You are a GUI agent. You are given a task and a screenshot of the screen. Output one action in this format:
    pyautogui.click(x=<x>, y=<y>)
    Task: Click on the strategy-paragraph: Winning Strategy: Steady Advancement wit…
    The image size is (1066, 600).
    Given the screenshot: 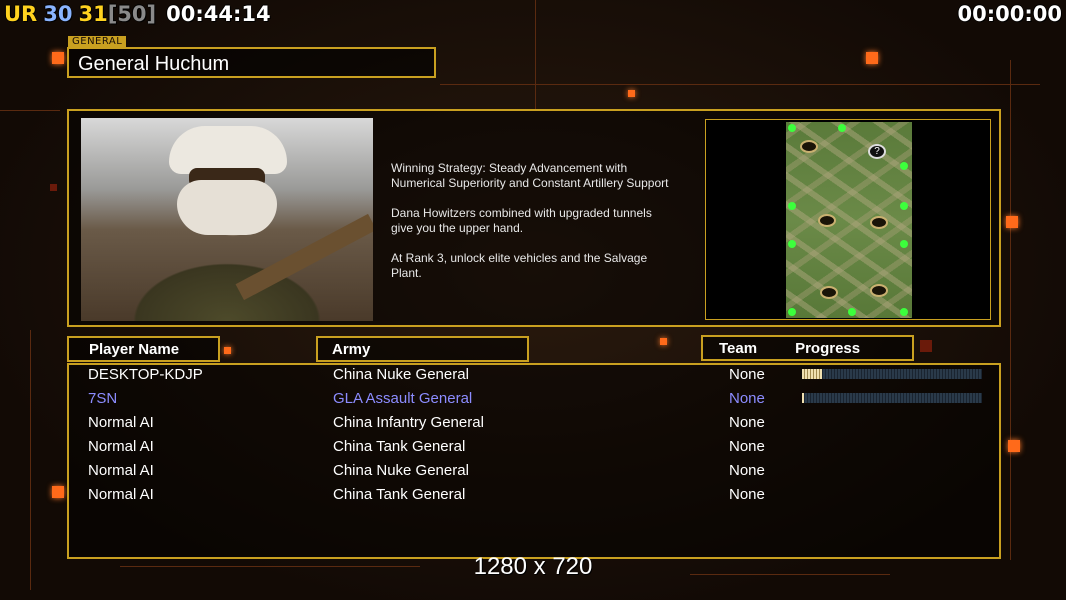 What is the action you would take?
    pyautogui.click(x=530, y=175)
    